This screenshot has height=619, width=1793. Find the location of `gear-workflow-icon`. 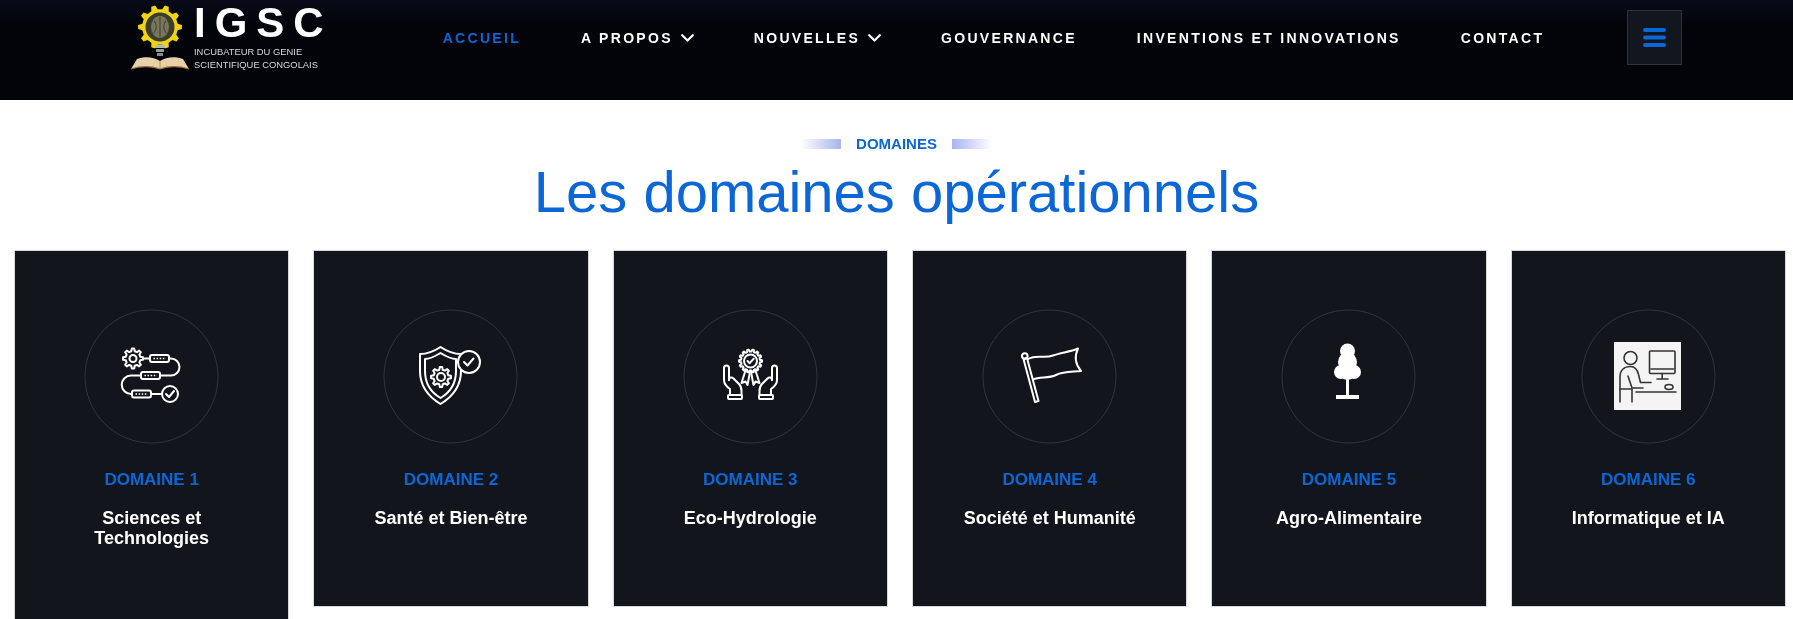

gear-workflow-icon is located at coordinates (152, 376).